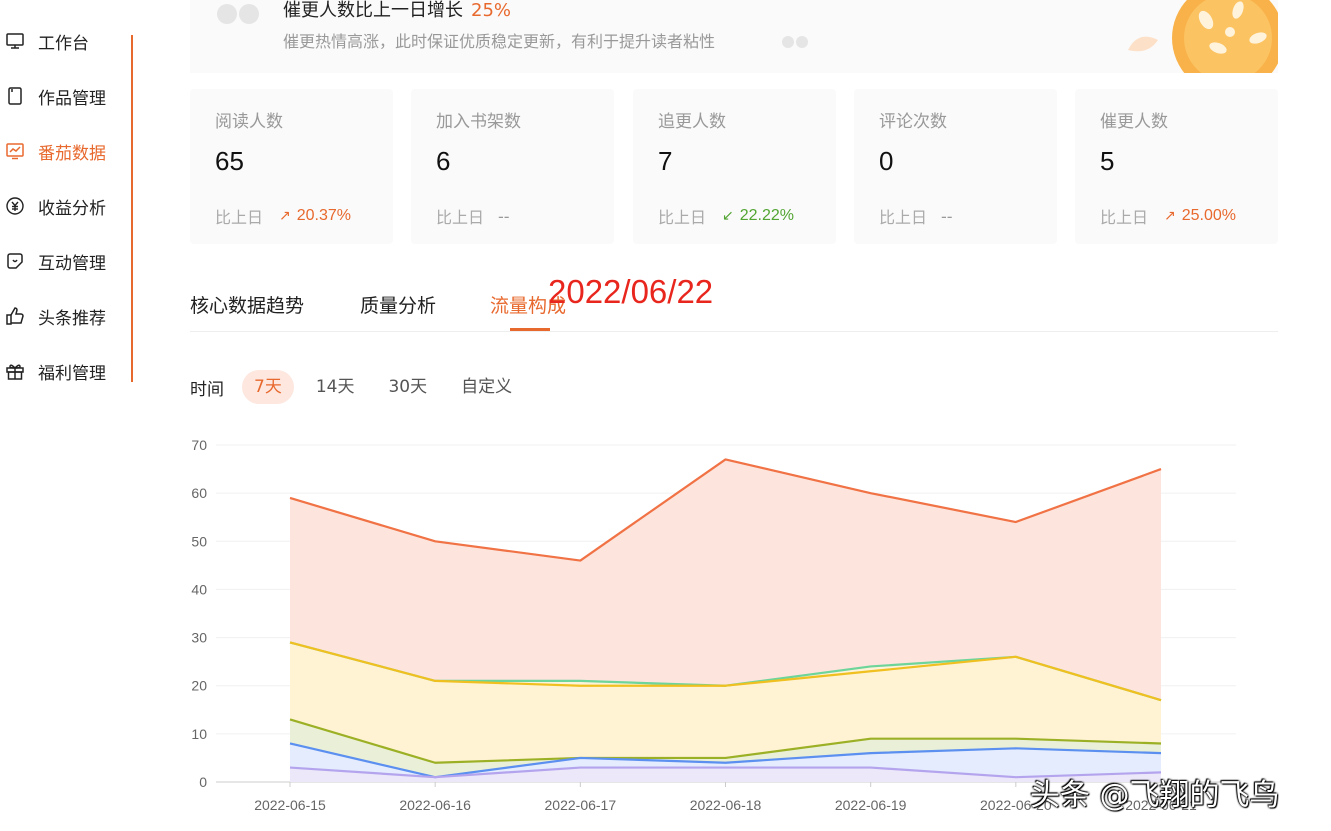 This screenshot has height=831, width=1331. What do you see at coordinates (207, 389) in the screenshot?
I see `time-filter-label: 时间` at bounding box center [207, 389].